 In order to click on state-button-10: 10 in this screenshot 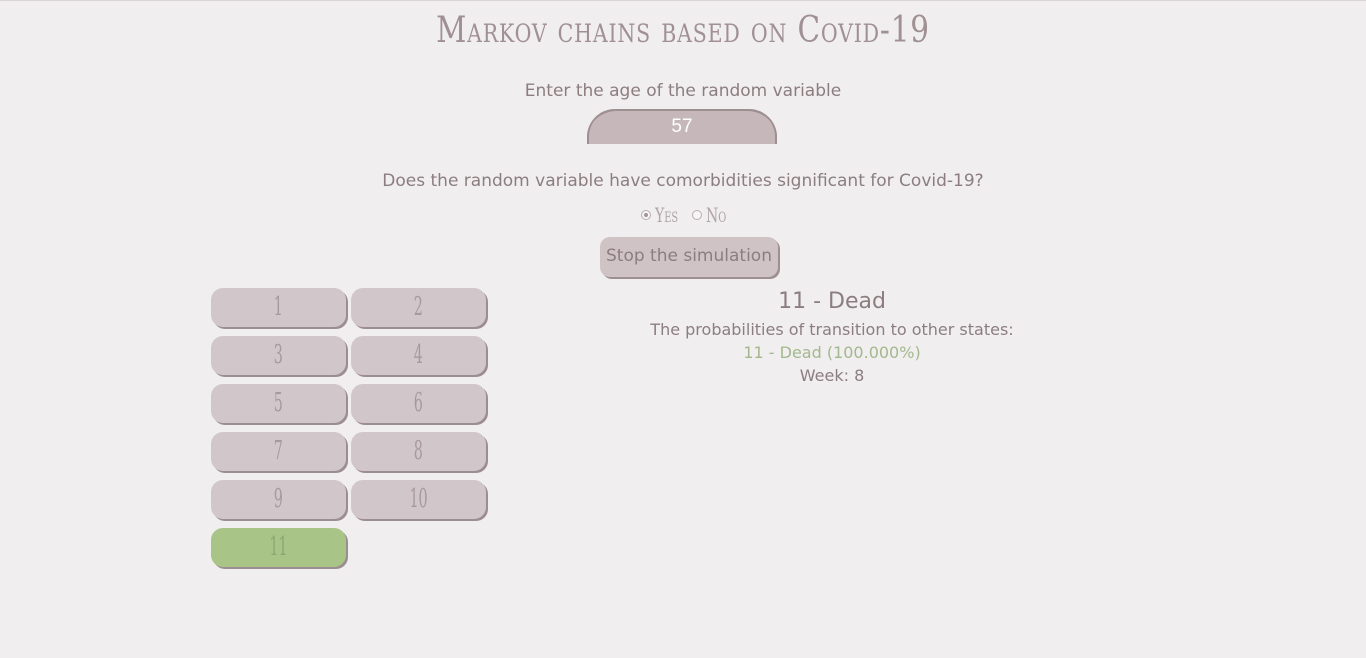, I will do `click(418, 499)`.